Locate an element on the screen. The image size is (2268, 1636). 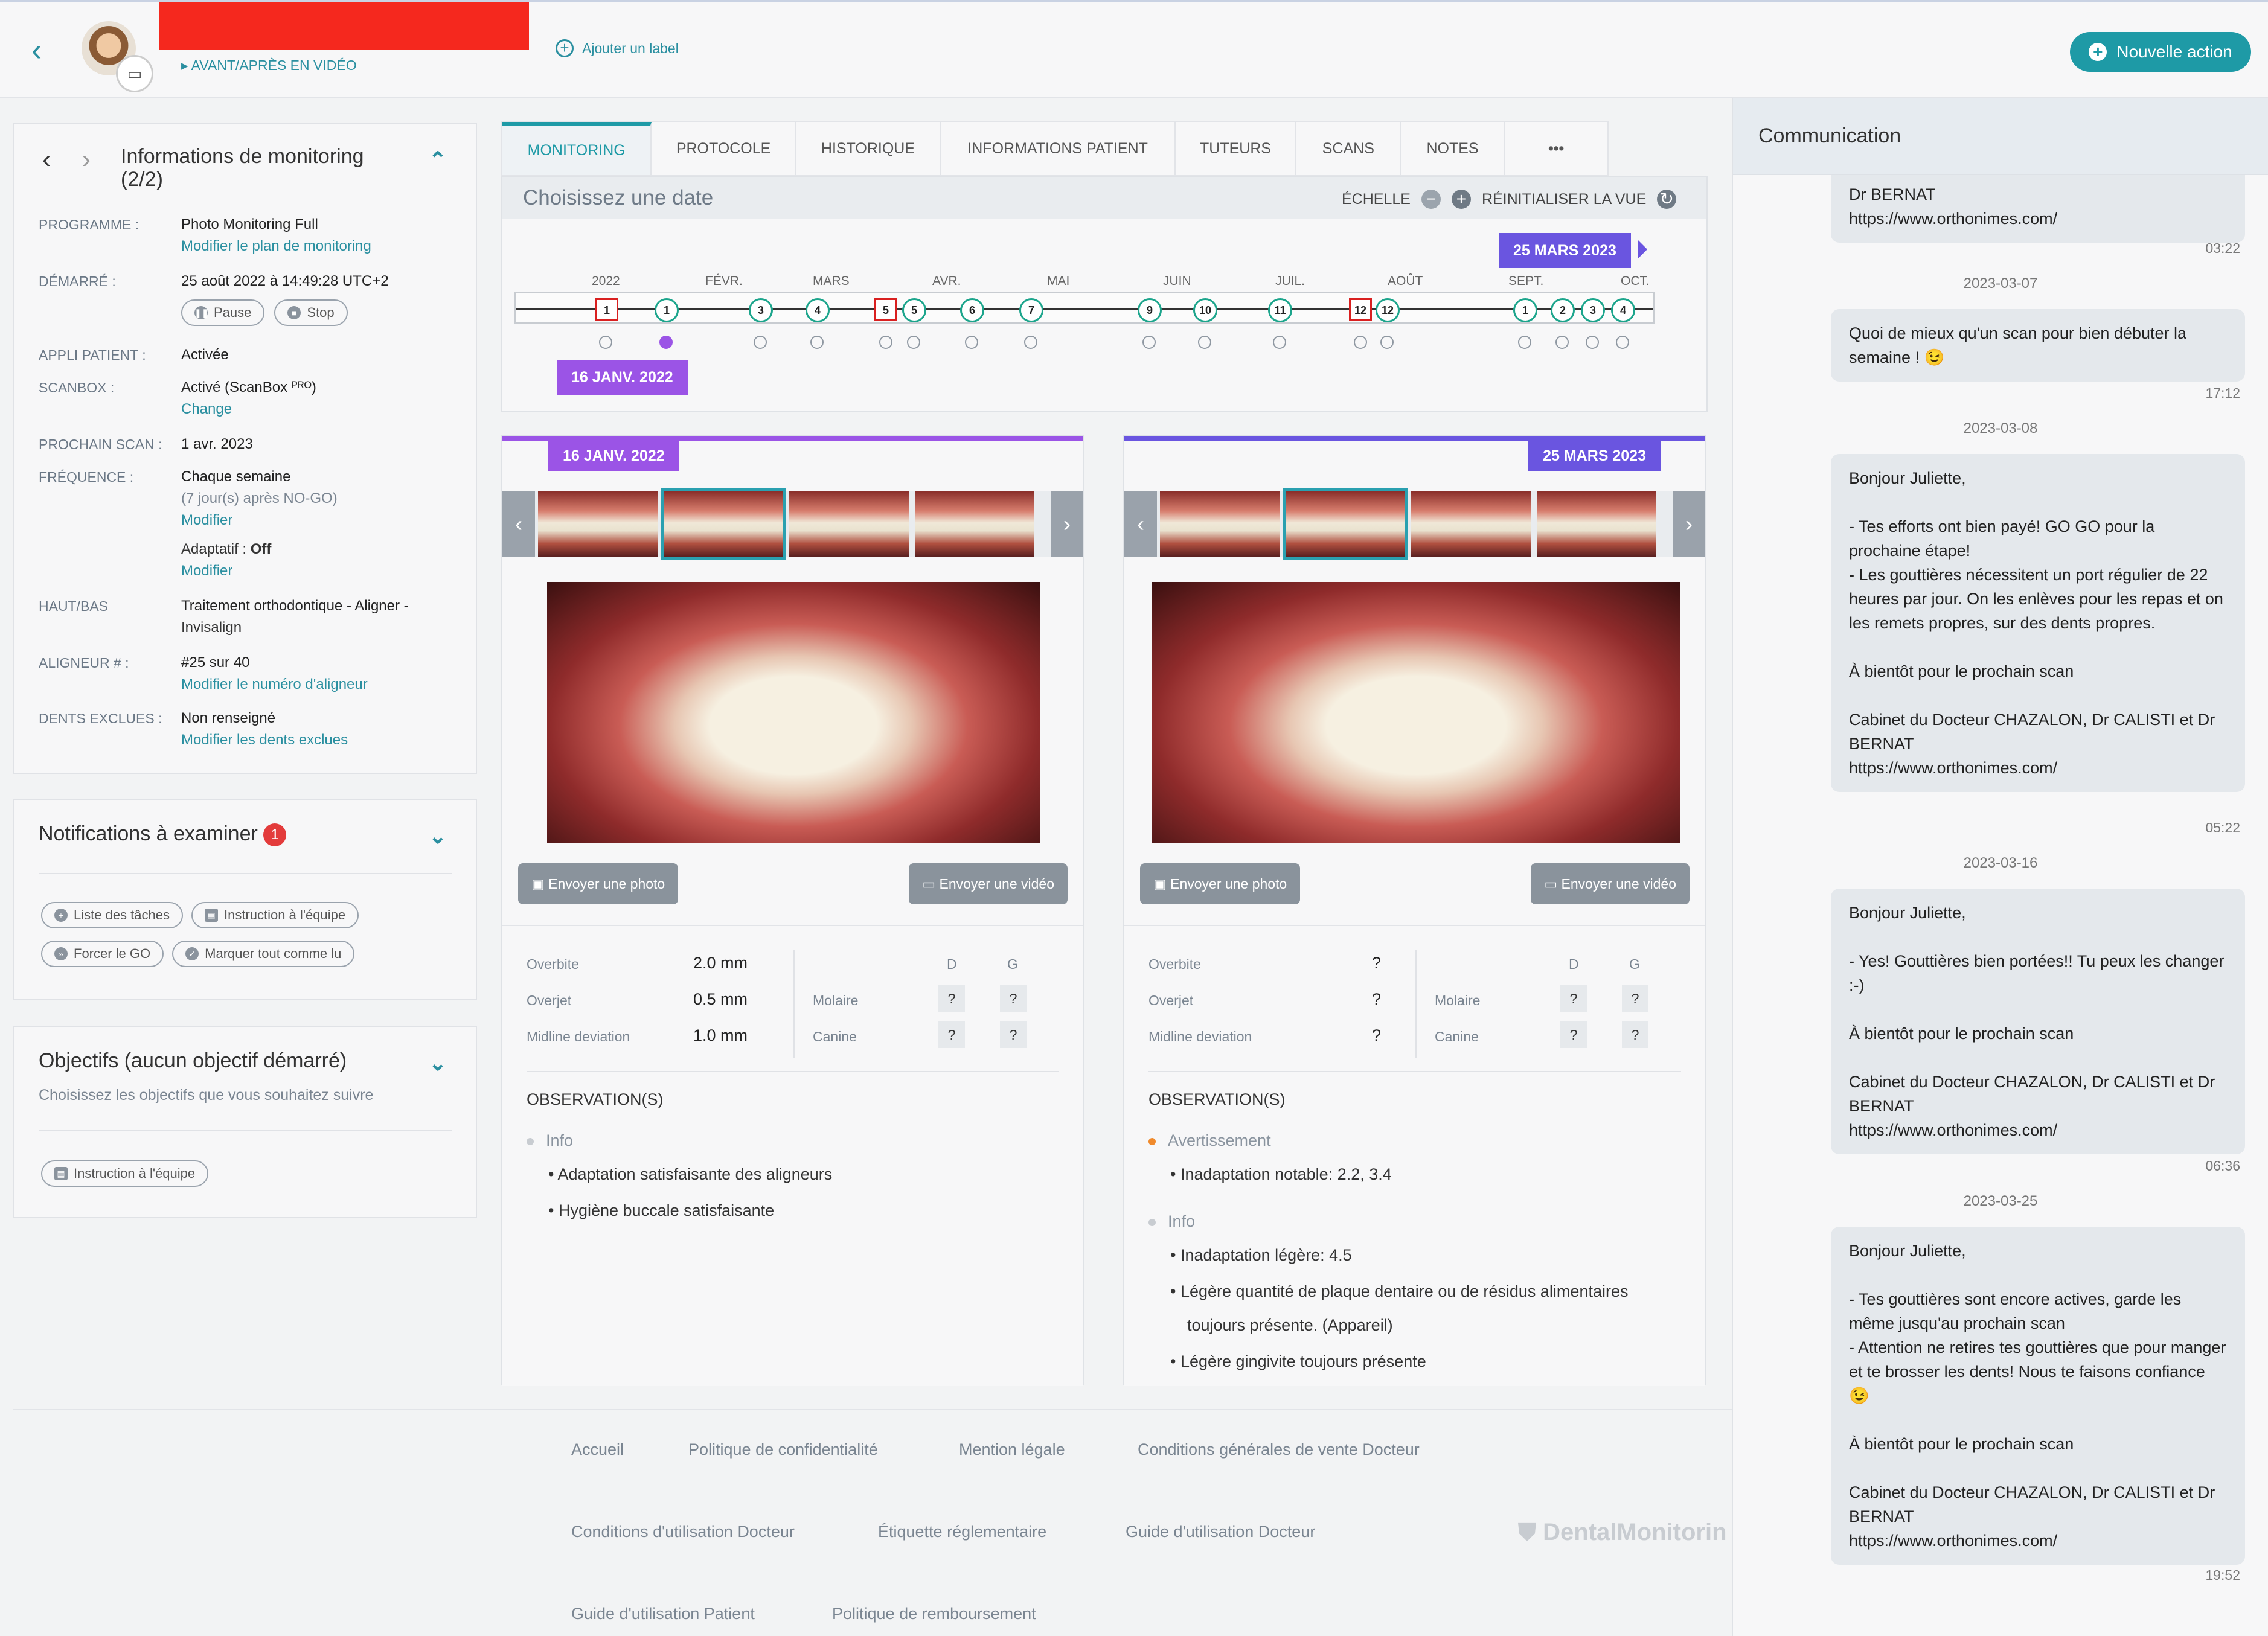
footer-link: Politique de remboursement is located at coordinates (934, 1614).